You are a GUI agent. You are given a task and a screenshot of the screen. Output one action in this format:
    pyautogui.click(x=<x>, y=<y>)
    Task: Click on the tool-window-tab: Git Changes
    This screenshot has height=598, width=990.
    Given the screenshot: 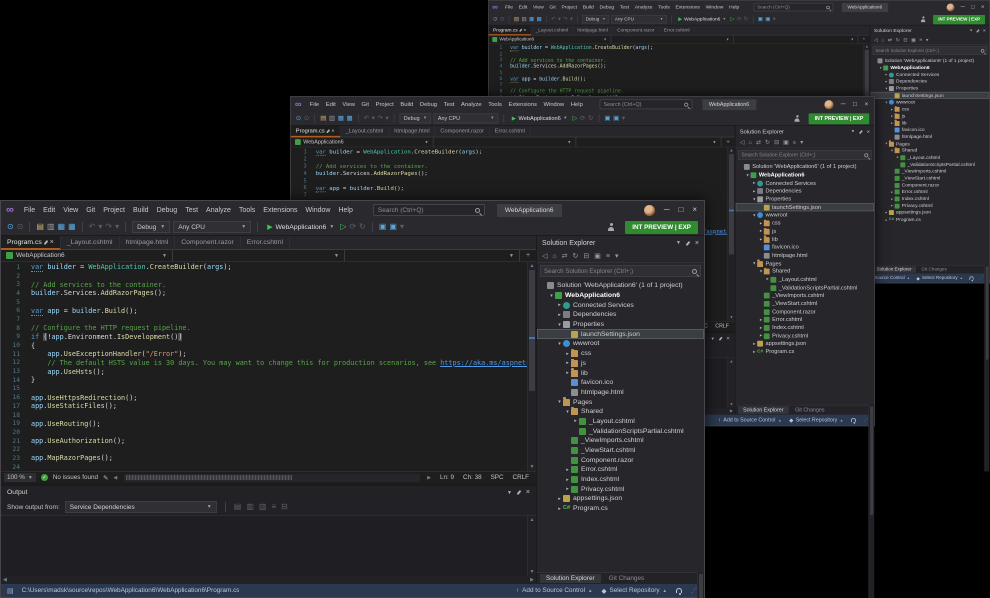 What is the action you would take?
    pyautogui.click(x=934, y=269)
    